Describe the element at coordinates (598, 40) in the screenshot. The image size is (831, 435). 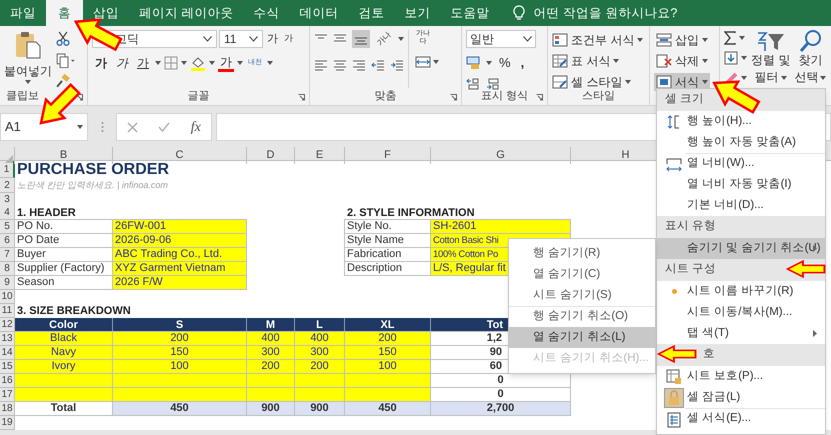
I see `ribbon-button: 조건부 서식` at that location.